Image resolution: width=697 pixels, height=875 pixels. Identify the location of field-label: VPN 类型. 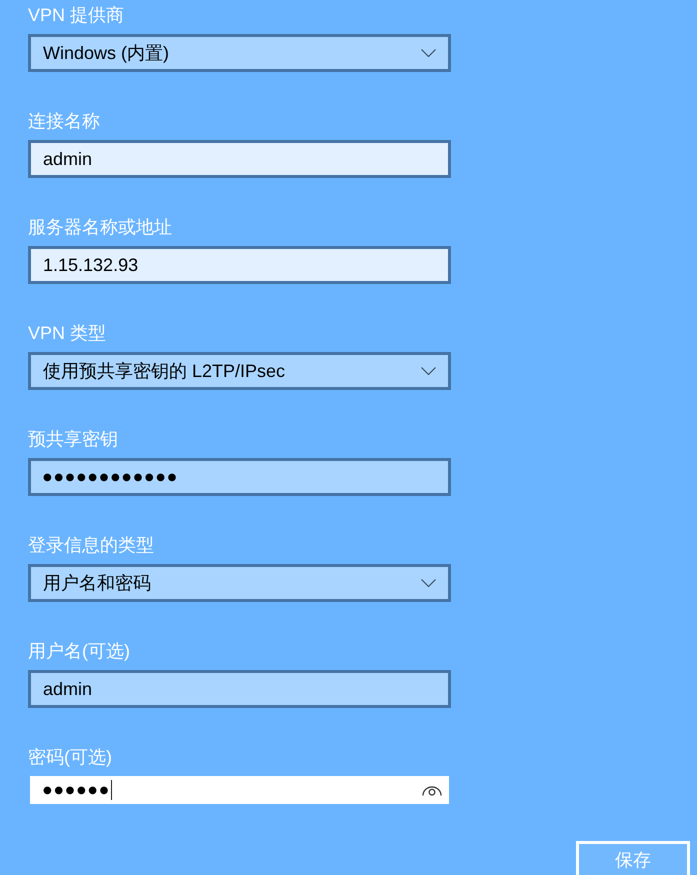
(67, 333).